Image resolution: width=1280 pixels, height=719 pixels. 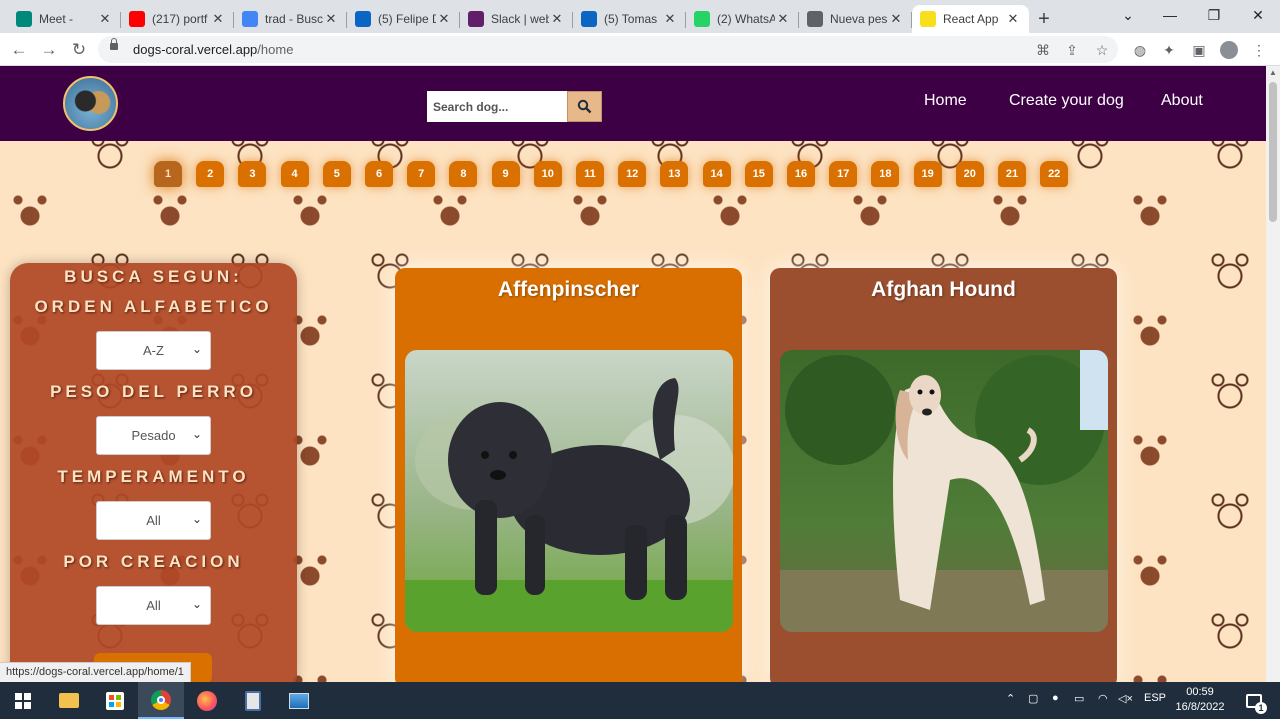 I want to click on file-explorer-icon, so click(x=69, y=700).